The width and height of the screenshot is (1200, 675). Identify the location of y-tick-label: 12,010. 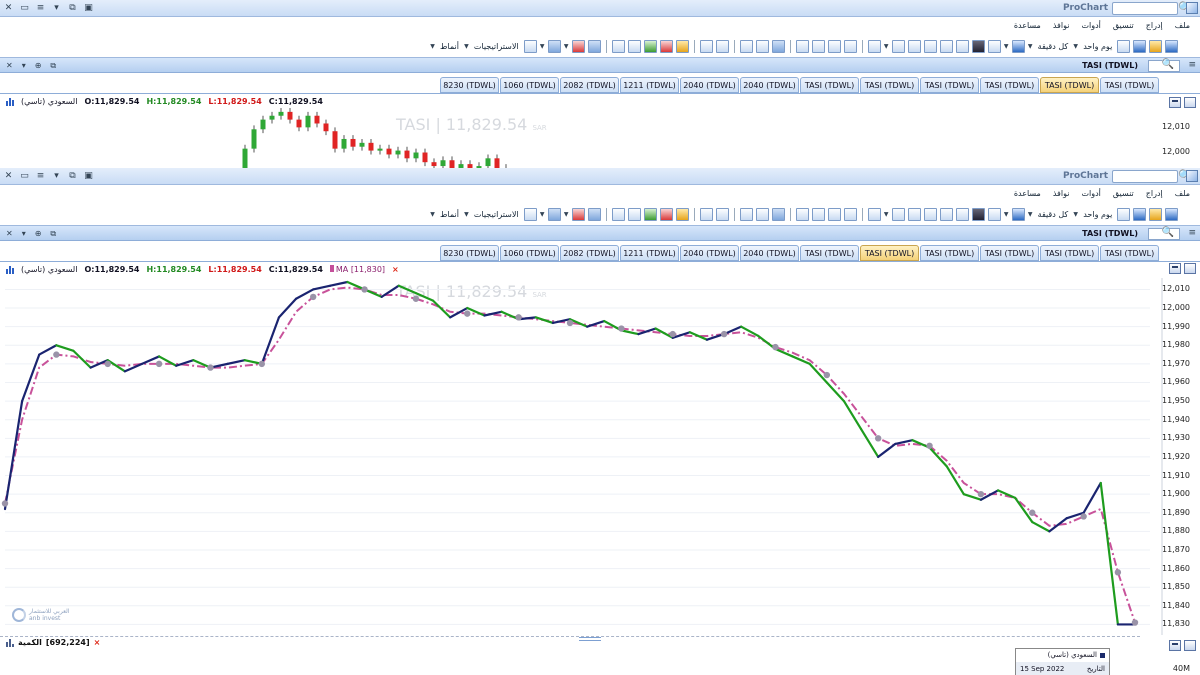
(1176, 289).